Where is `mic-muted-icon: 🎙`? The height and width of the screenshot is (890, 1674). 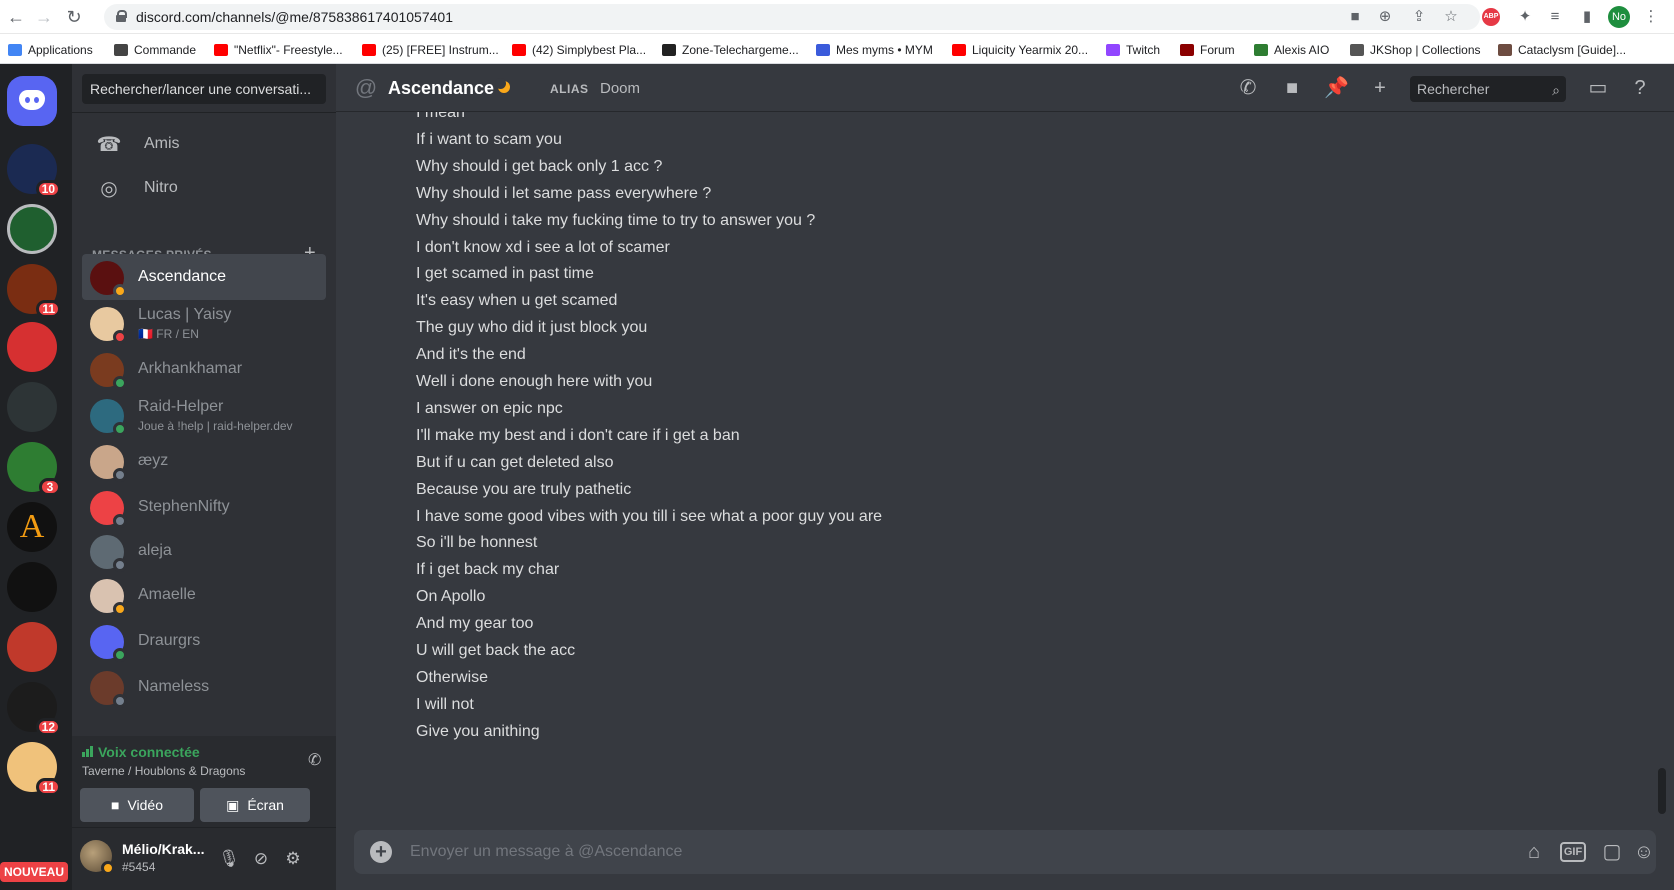
mic-muted-icon: 🎙 is located at coordinates (229, 859).